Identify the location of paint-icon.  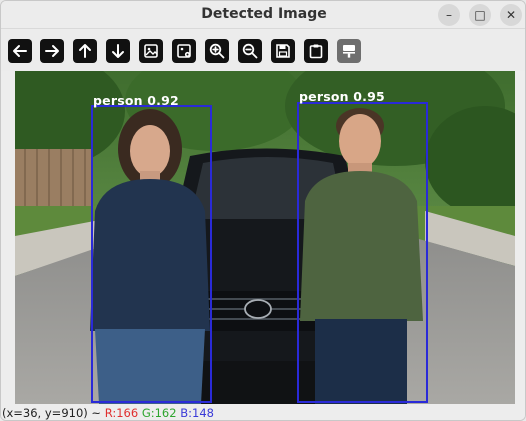
(349, 51).